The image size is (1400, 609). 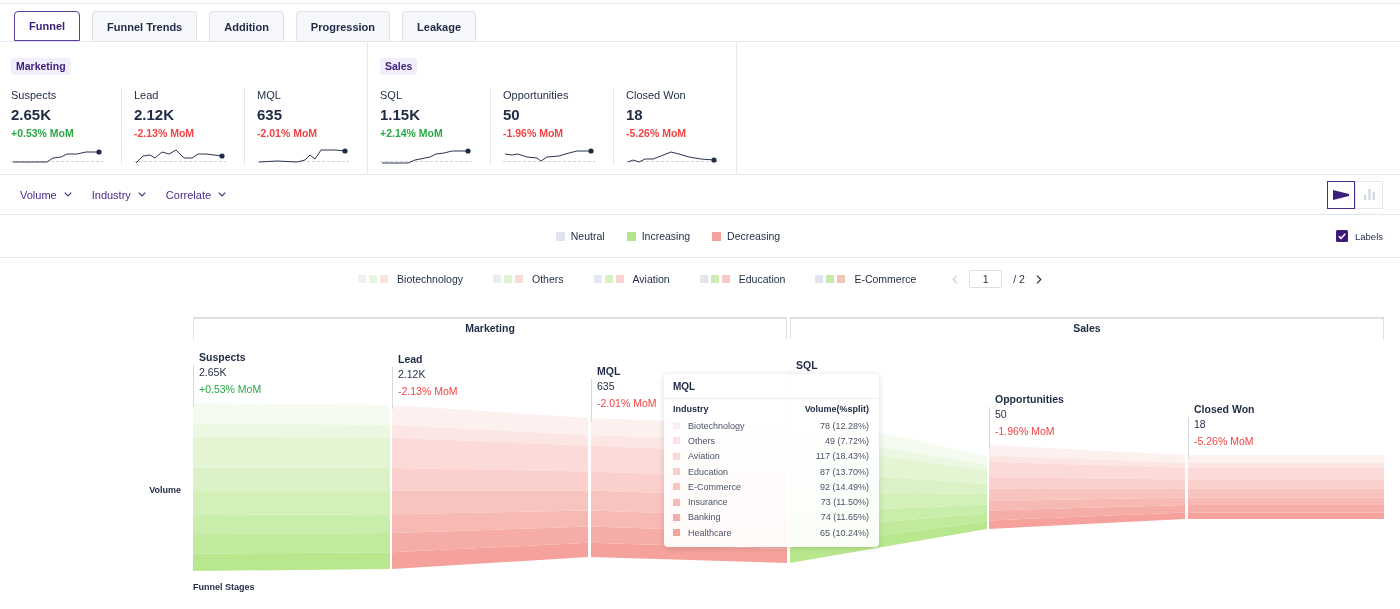 I want to click on column-header: Industry, so click(x=691, y=409).